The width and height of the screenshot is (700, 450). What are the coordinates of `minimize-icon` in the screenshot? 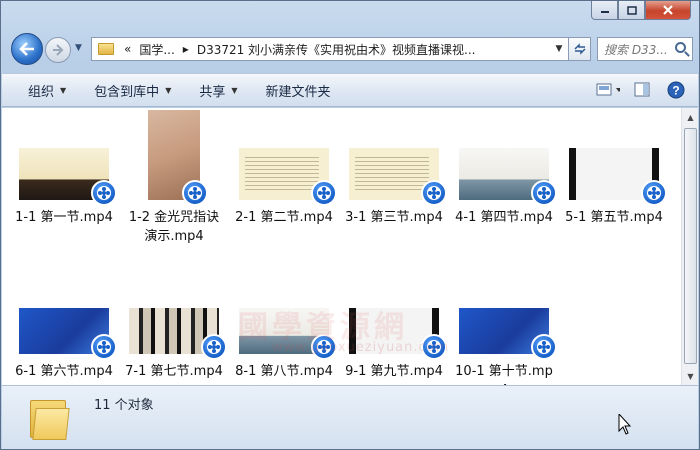 It's located at (604, 12).